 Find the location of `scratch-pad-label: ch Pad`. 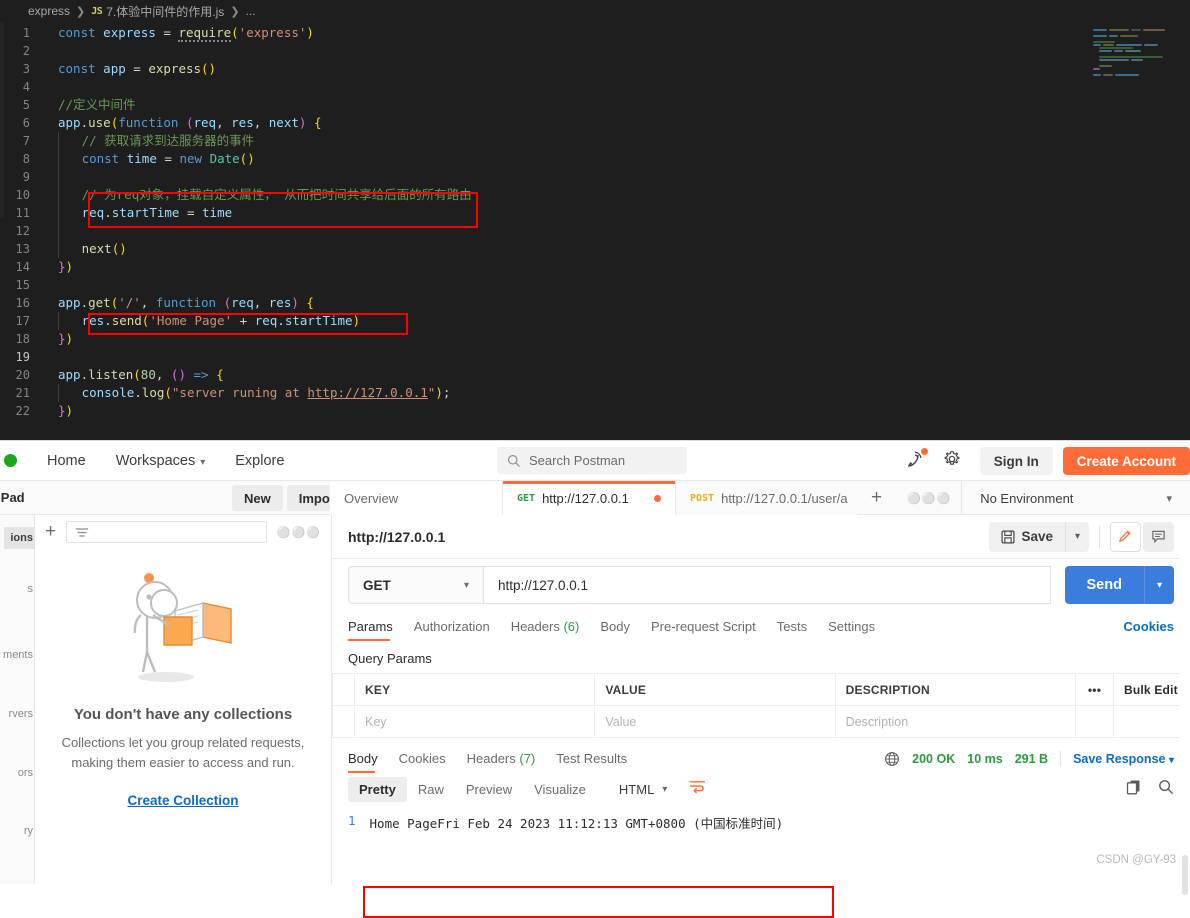

scratch-pad-label: ch Pad is located at coordinates (12, 497).